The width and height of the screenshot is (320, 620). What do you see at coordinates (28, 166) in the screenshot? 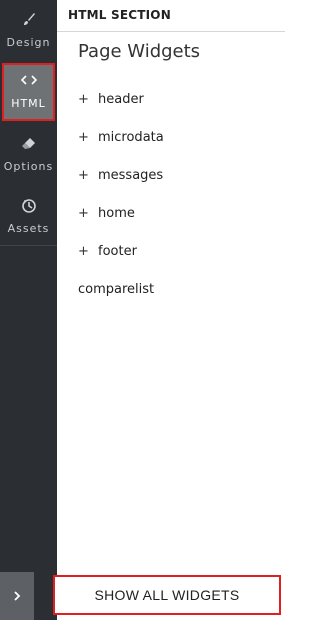
I see `sidebar-item-label: Options` at bounding box center [28, 166].